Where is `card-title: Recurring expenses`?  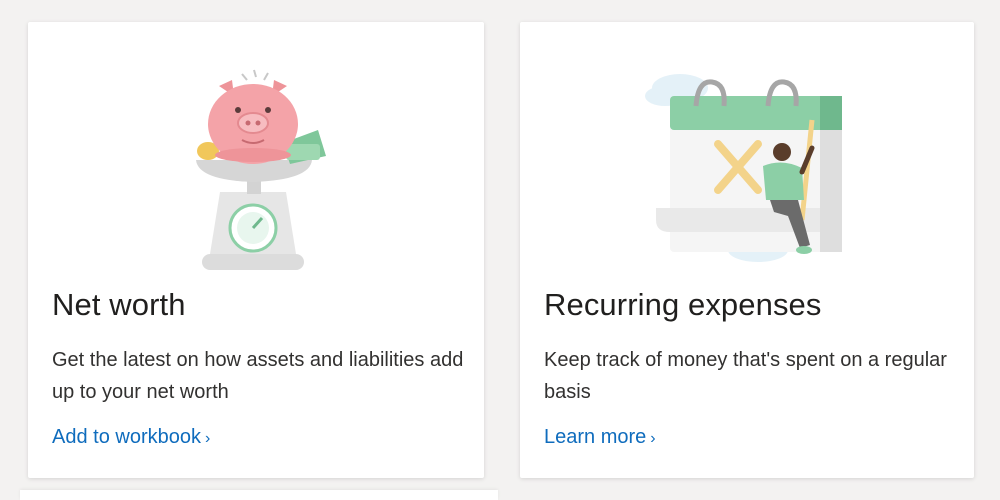
card-title: Recurring expenses is located at coordinates (683, 304).